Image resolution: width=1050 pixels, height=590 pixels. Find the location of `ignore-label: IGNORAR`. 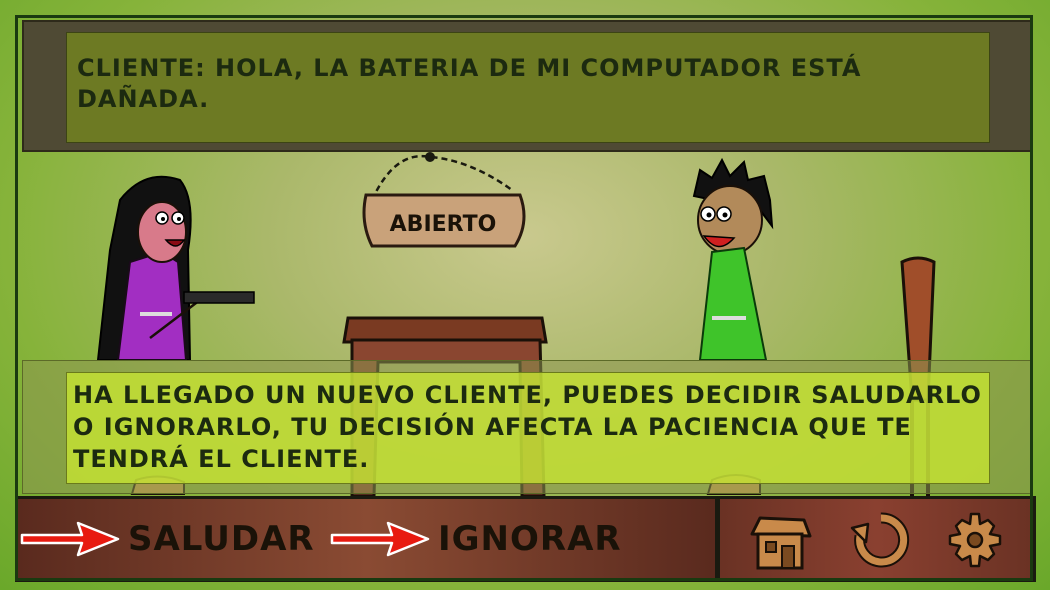

ignore-label: IGNORAR is located at coordinates (530, 539).